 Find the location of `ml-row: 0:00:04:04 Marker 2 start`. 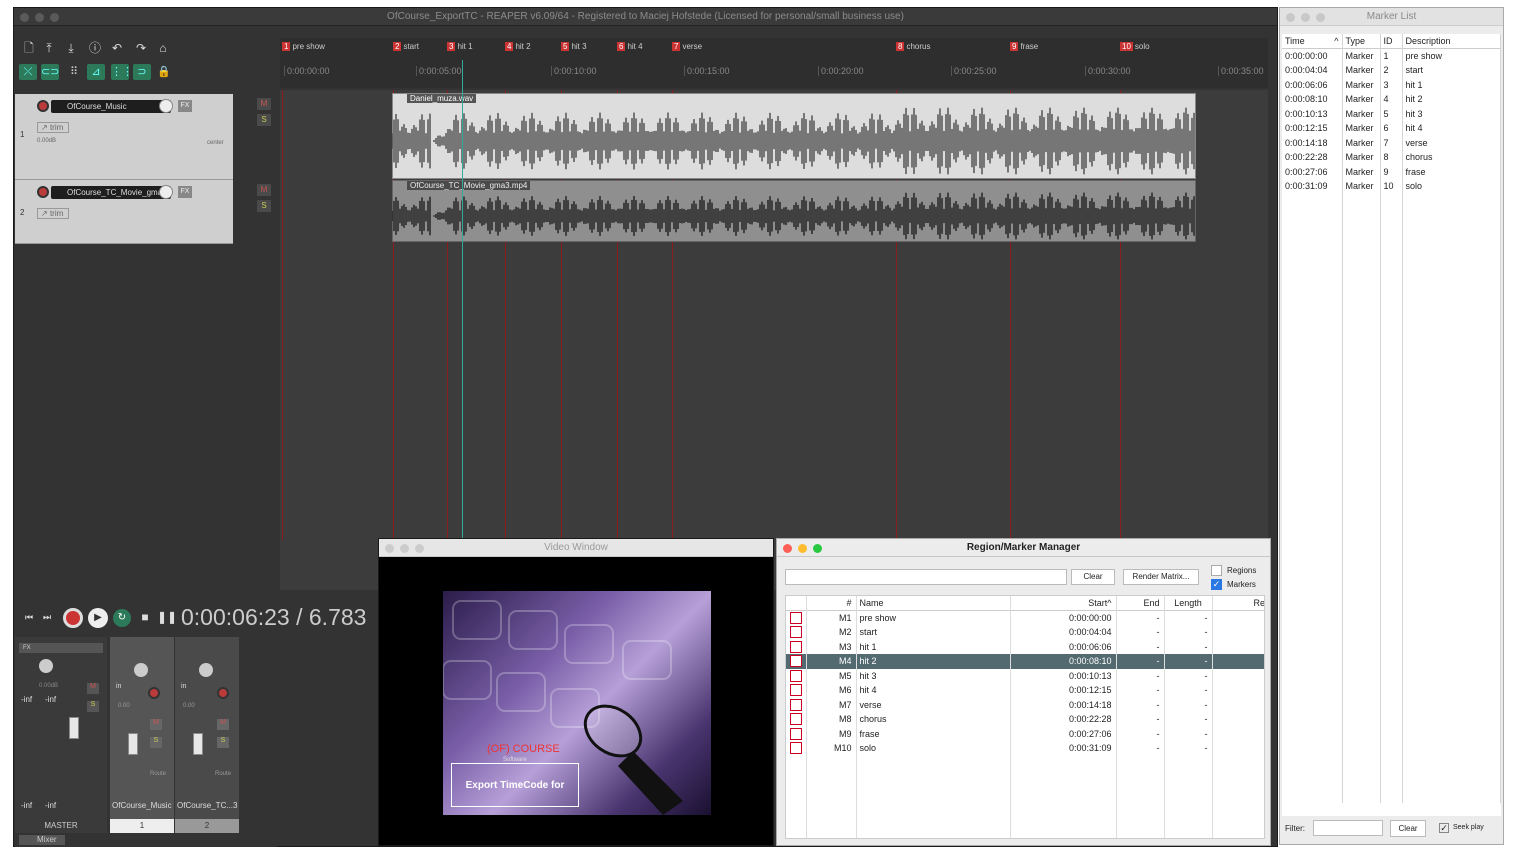

ml-row: 0:00:04:04 Marker 2 start is located at coordinates (1391, 70).